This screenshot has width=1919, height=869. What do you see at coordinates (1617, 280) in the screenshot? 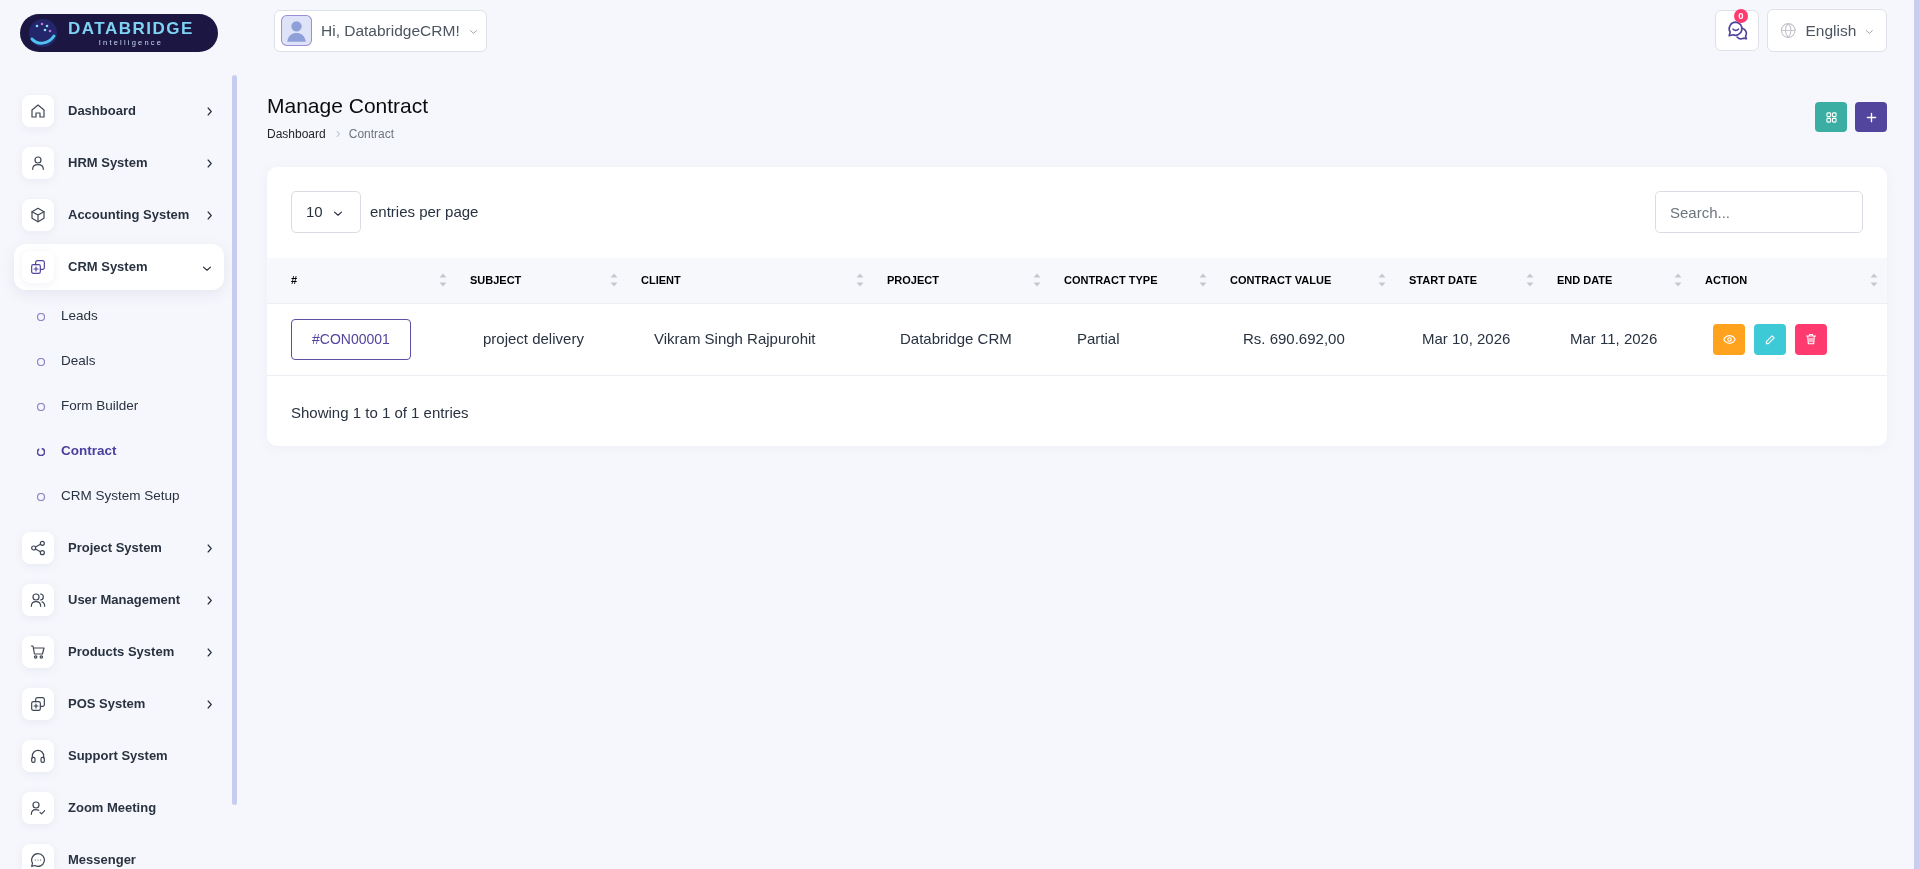
I see `column-header: END DATE` at bounding box center [1617, 280].